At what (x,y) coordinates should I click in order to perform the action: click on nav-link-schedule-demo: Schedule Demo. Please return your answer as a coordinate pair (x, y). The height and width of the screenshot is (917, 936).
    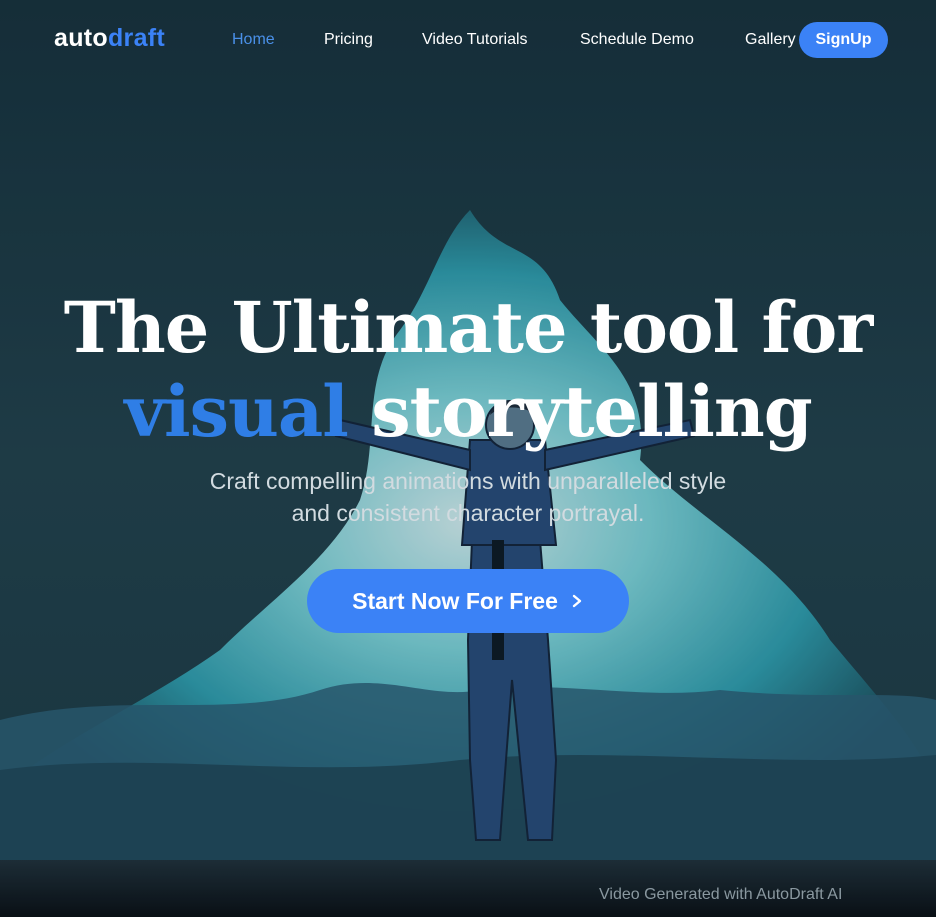
    Looking at the image, I should click on (637, 40).